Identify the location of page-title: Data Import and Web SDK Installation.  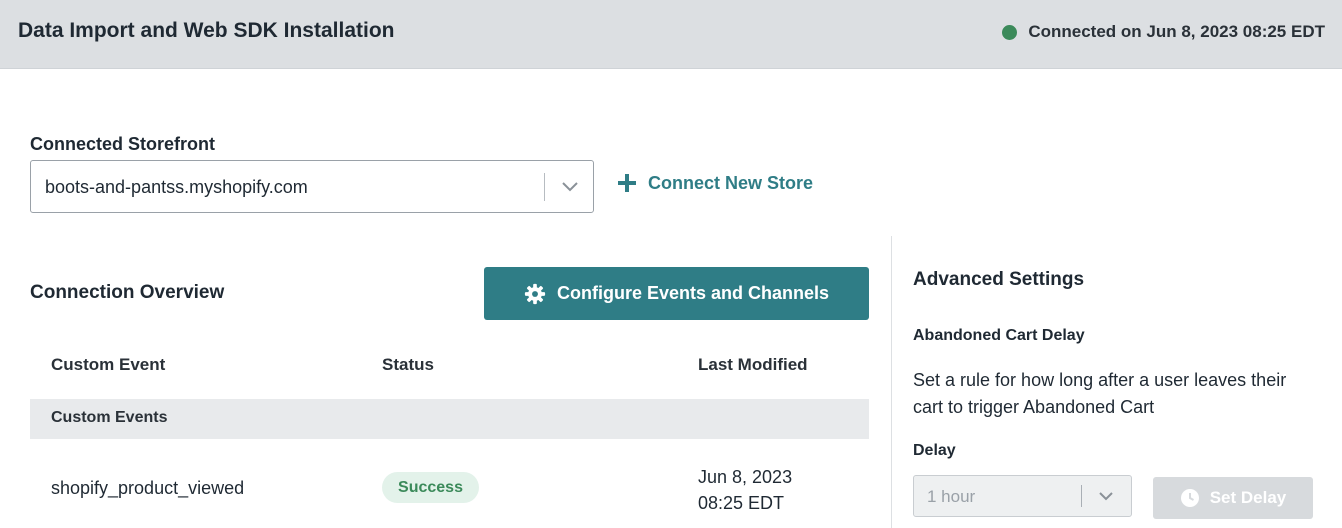
(206, 30).